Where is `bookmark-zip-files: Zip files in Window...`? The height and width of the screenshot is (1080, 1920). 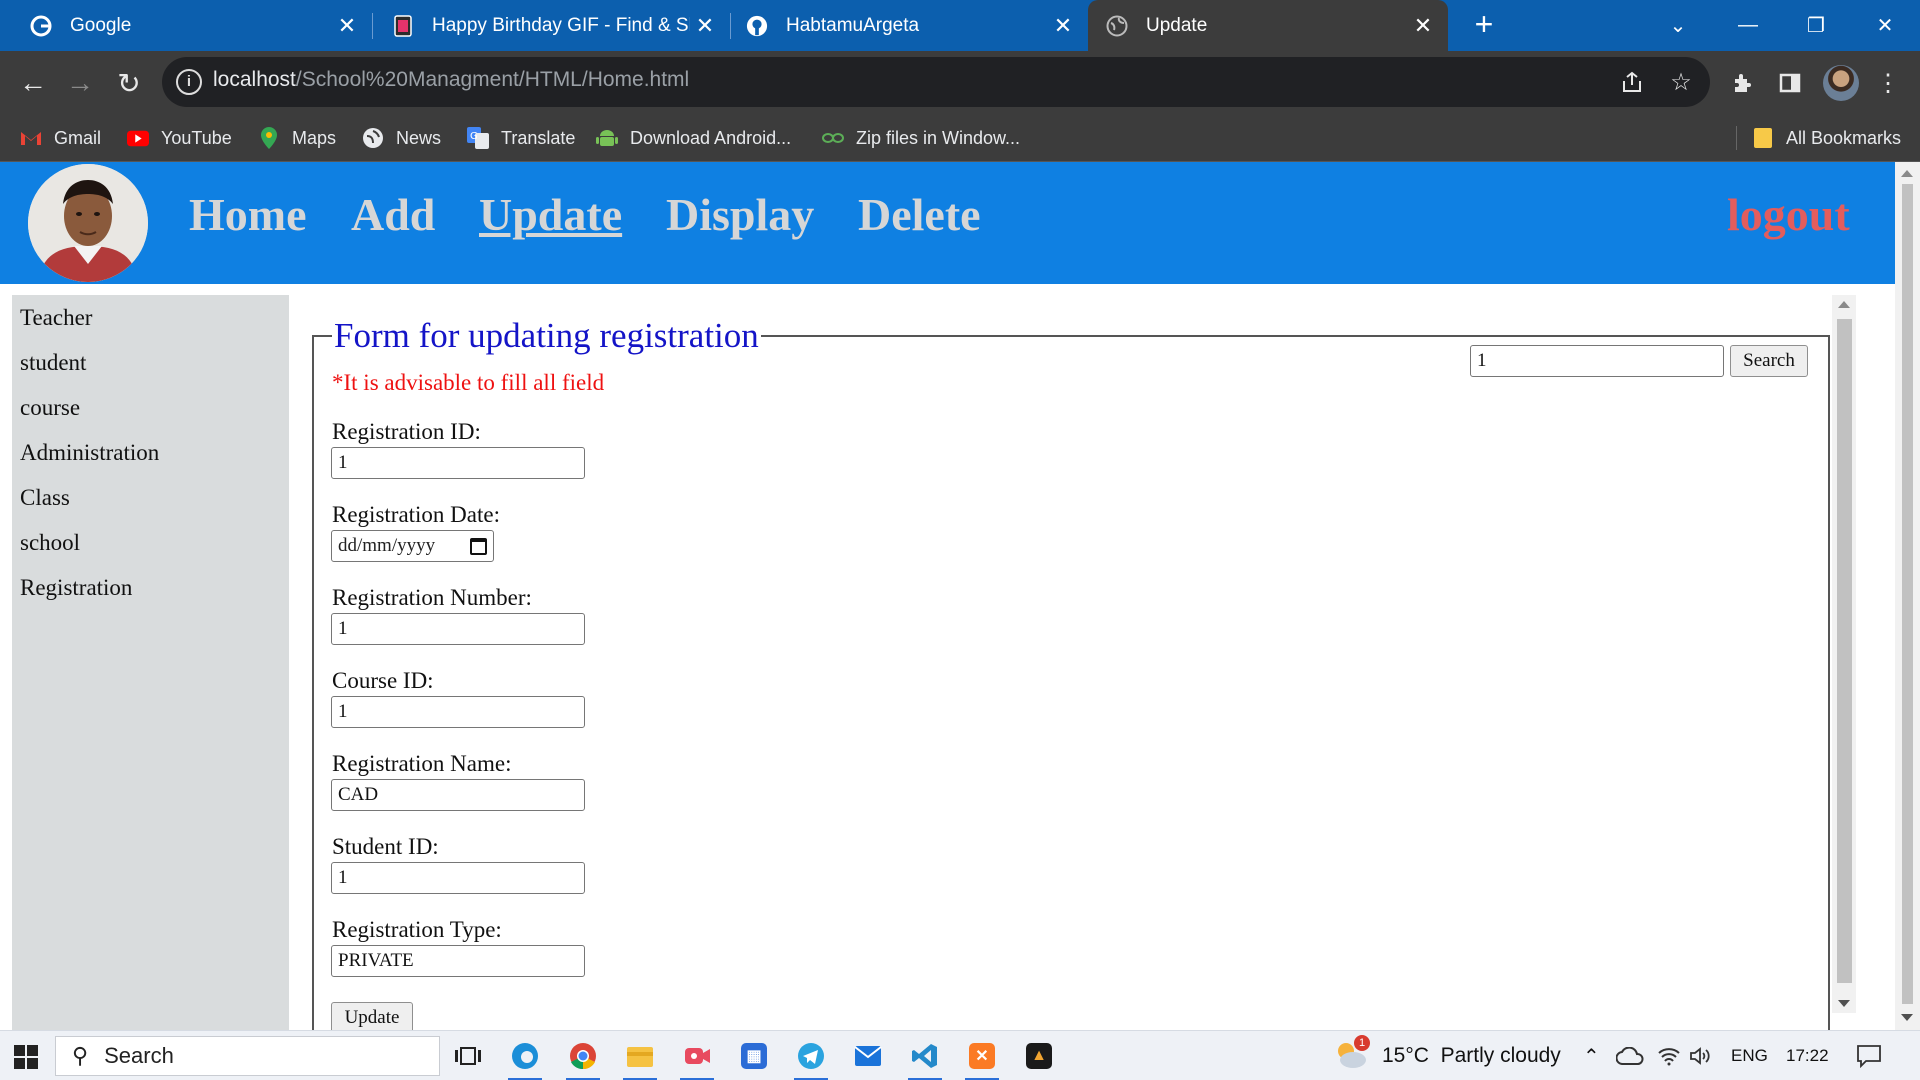 bookmark-zip-files: Zip files in Window... is located at coordinates (921, 138).